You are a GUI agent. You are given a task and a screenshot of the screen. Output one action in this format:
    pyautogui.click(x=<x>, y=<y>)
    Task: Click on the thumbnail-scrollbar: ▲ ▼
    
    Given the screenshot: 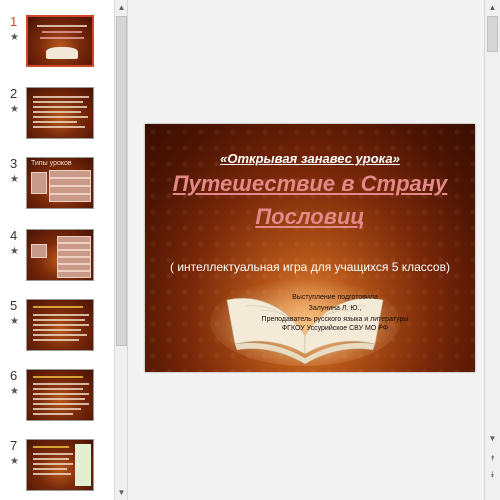 What is the action you would take?
    pyautogui.click(x=121, y=250)
    